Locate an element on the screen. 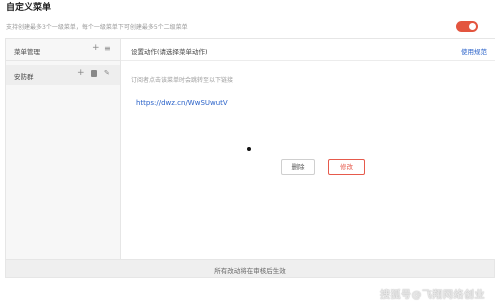 This screenshot has width=499, height=308. page-hint: 支持创建最多3个一级菜单，每个一级菜单下可创建最多5个二级菜单 is located at coordinates (97, 27).